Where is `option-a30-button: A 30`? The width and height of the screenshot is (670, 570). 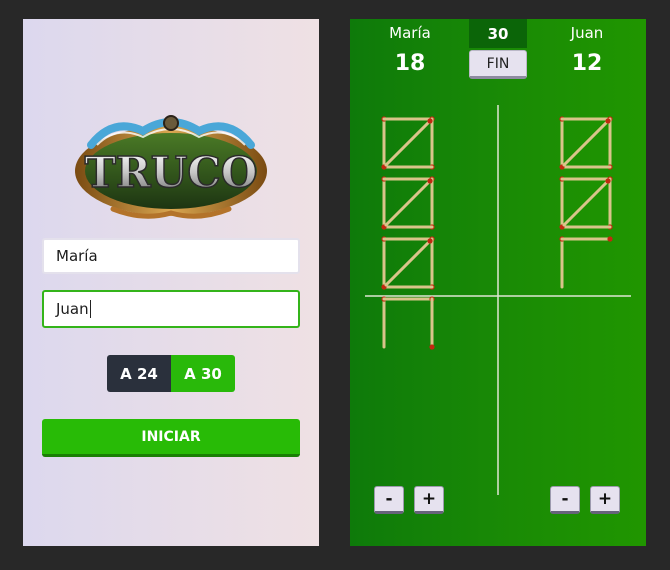
option-a30-button: A 30 is located at coordinates (203, 373).